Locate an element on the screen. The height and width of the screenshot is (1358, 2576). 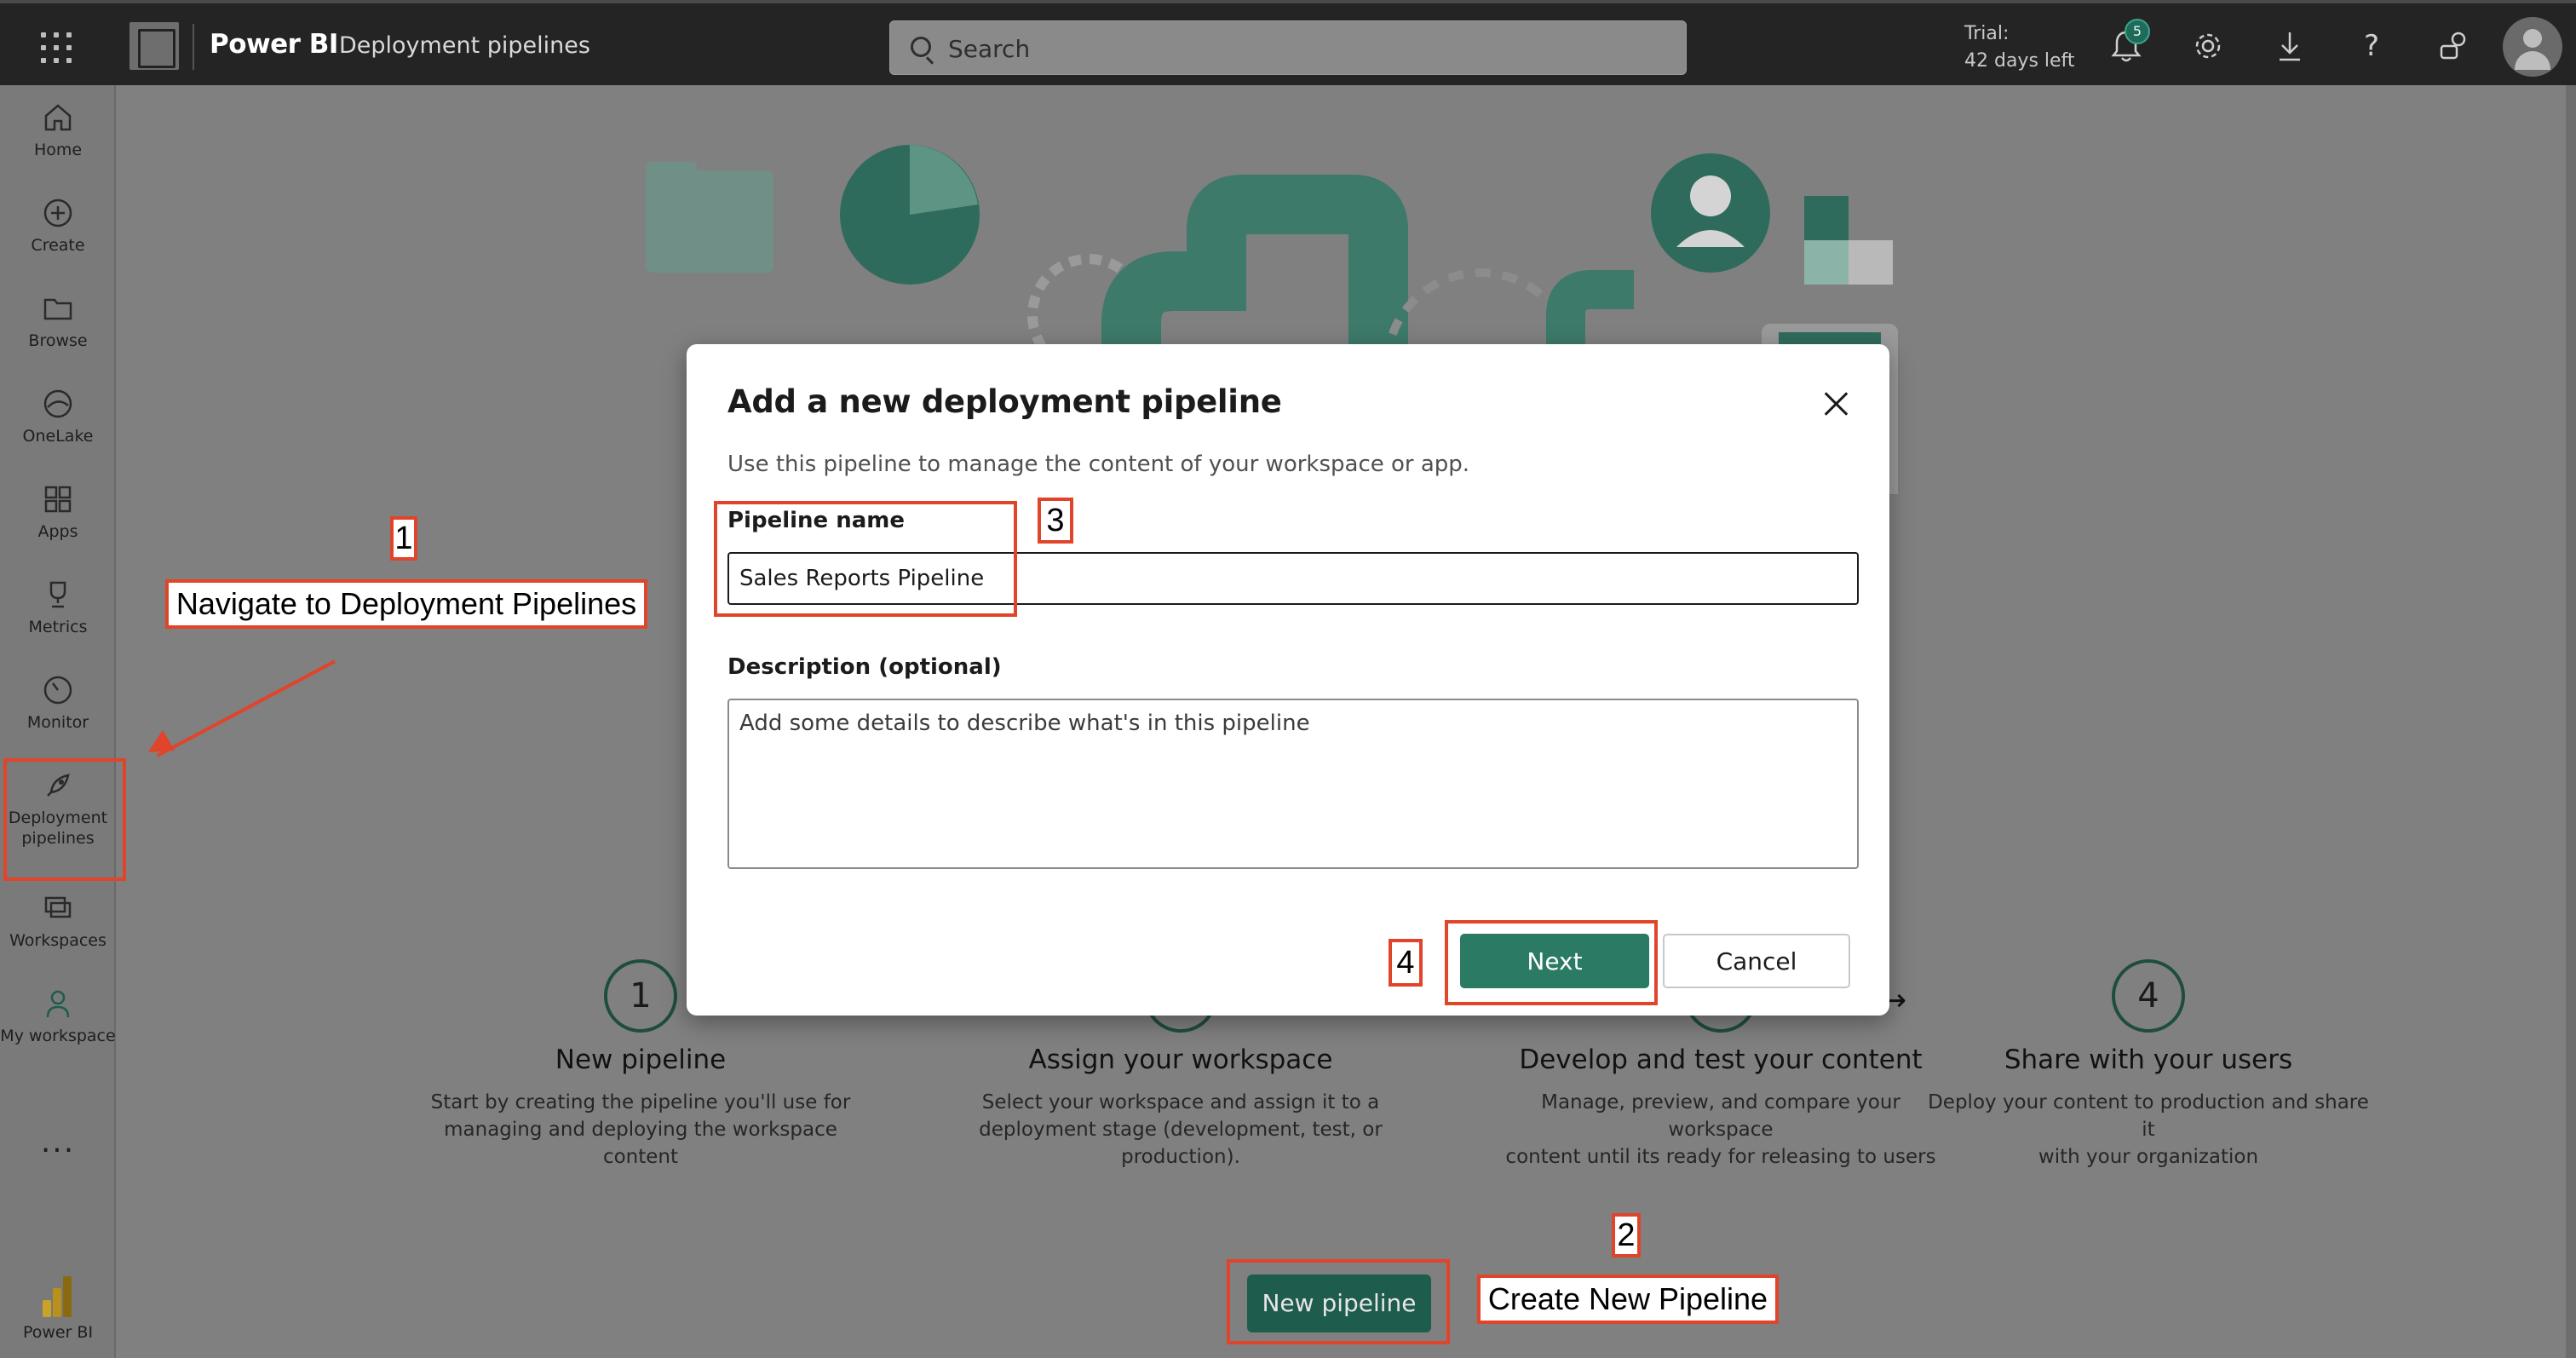
nav-label: Home is located at coordinates (58, 150).